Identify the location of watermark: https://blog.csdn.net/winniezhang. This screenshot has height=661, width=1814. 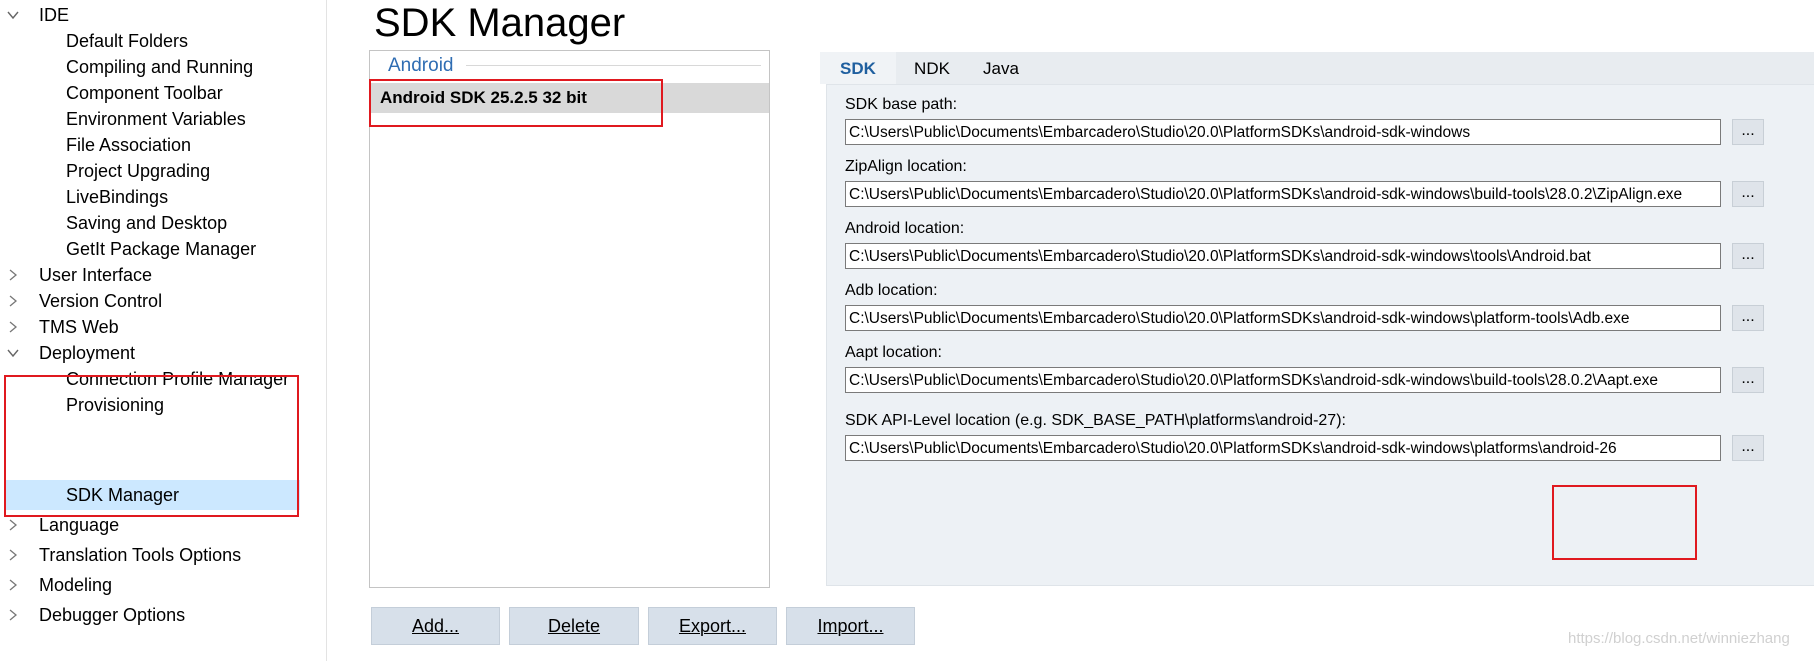
(1679, 638).